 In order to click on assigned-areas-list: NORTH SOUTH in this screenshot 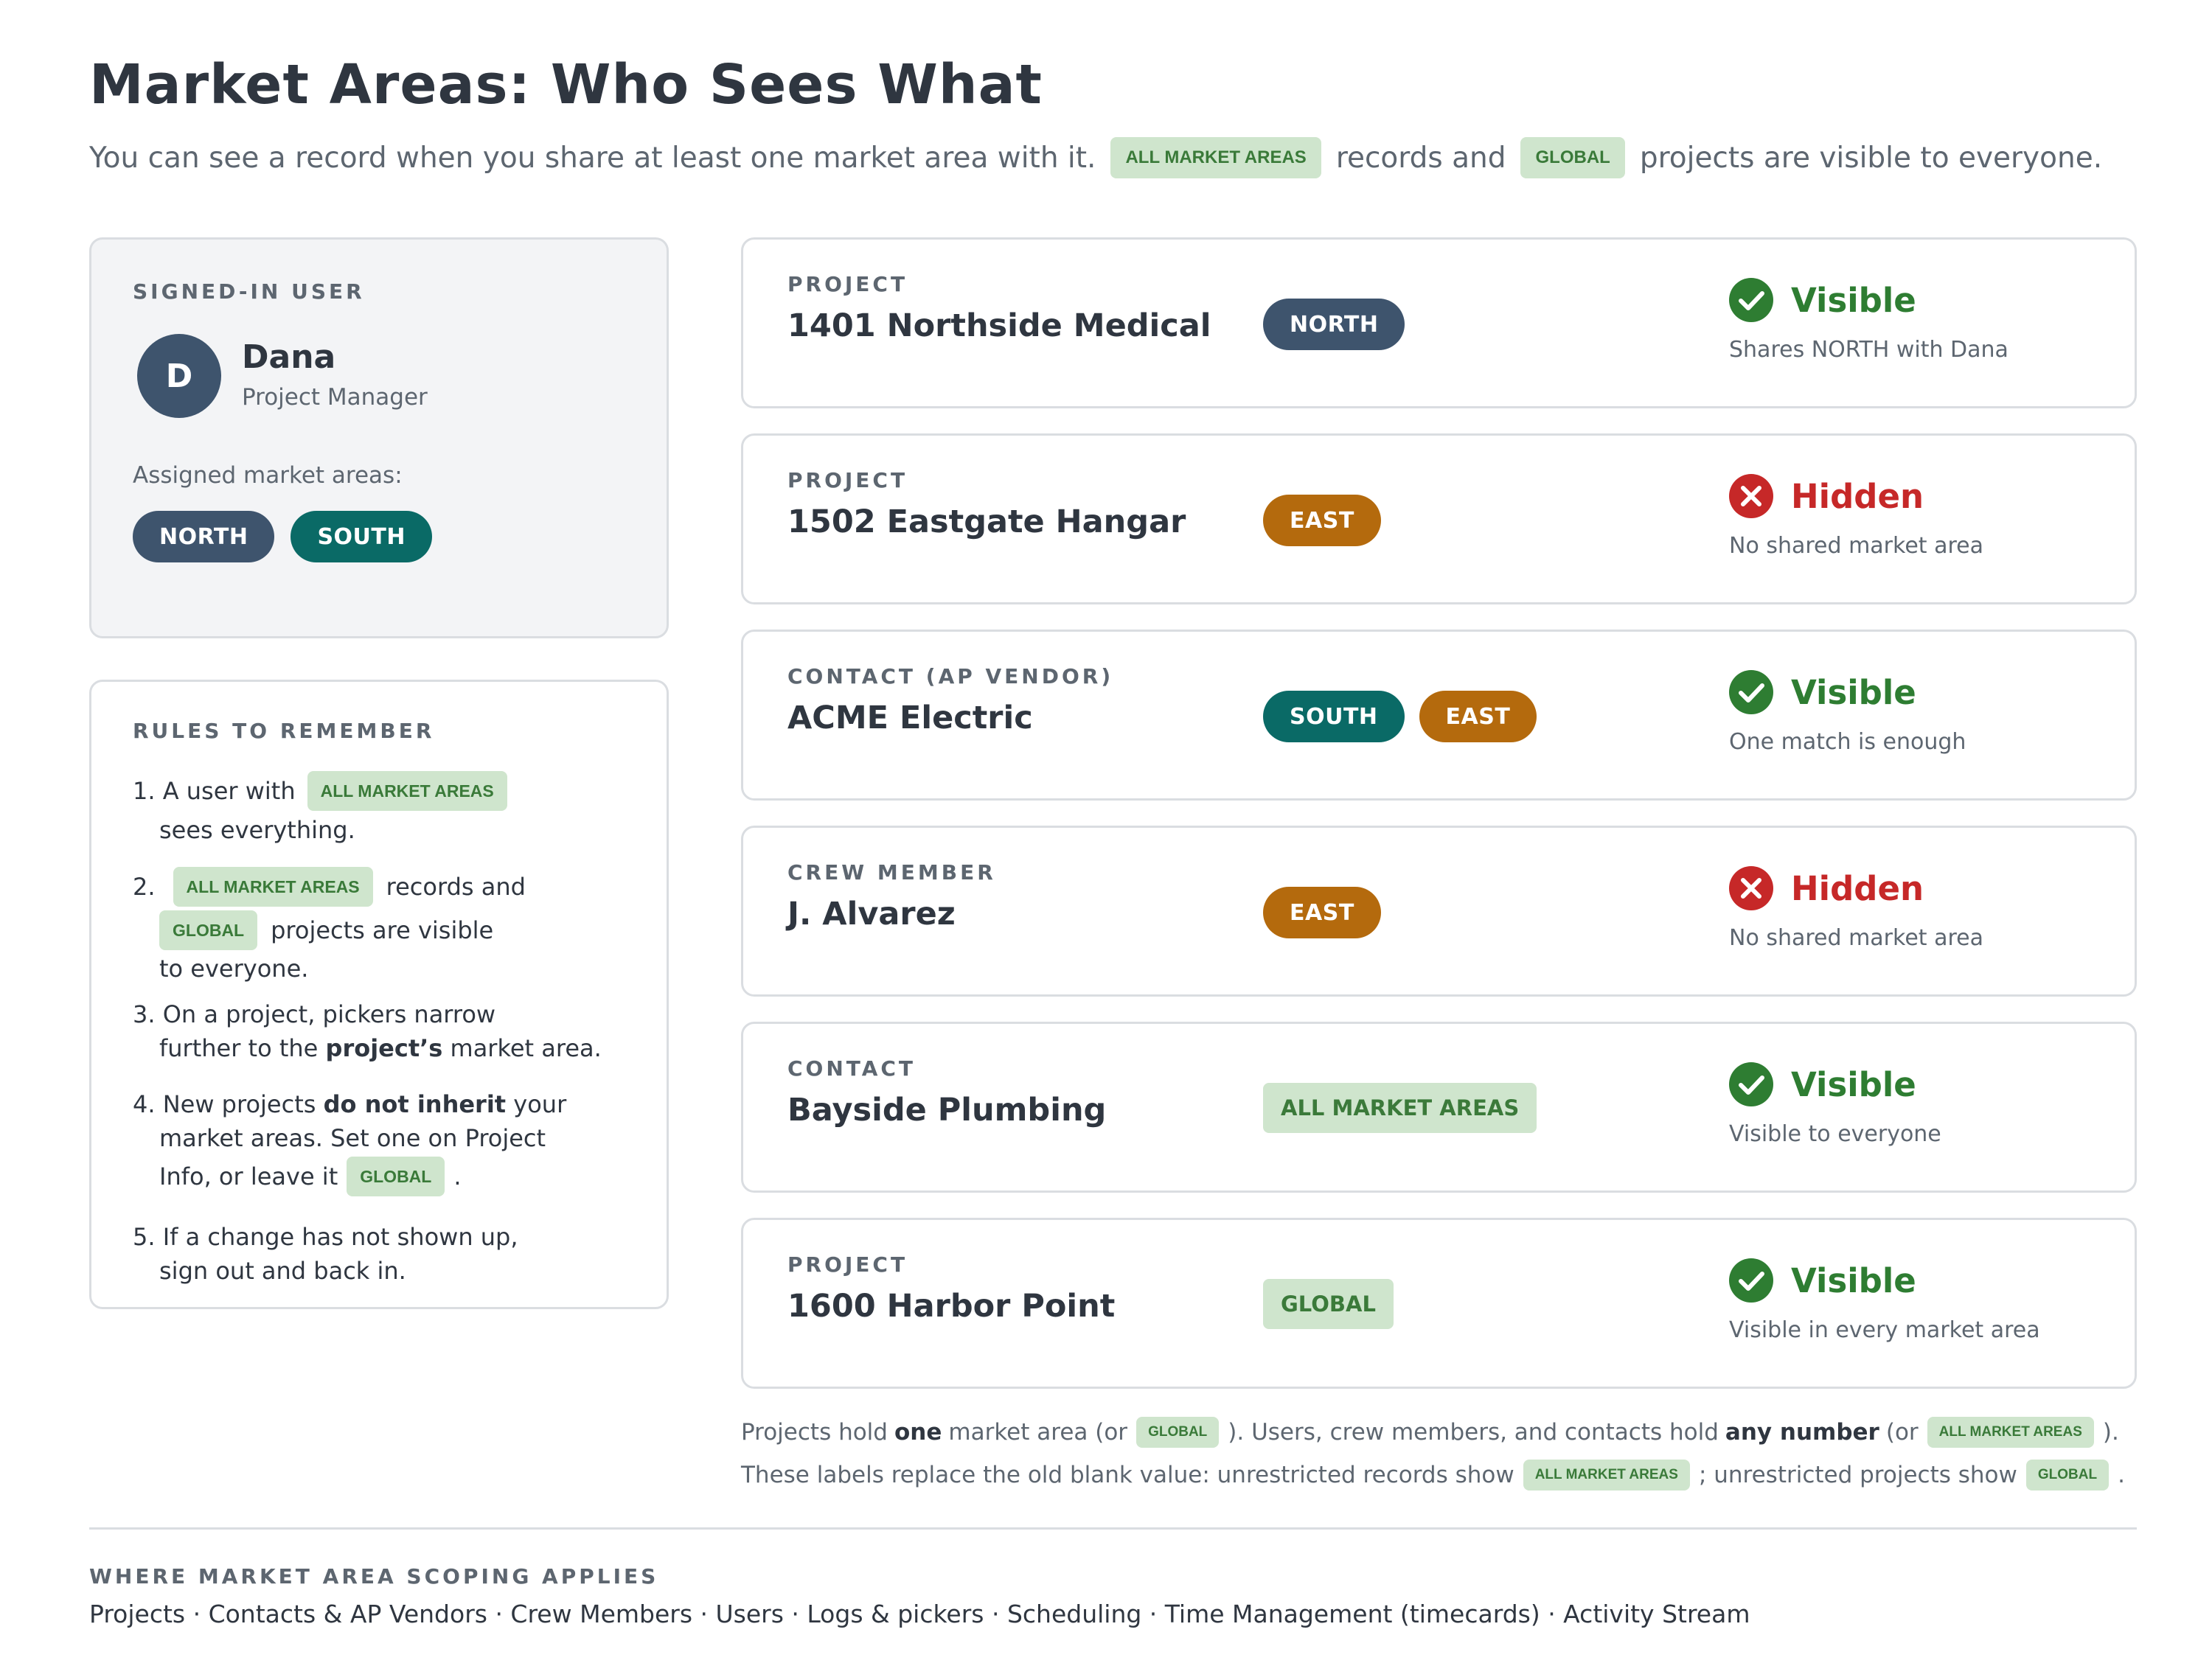, I will do `click(282, 536)`.